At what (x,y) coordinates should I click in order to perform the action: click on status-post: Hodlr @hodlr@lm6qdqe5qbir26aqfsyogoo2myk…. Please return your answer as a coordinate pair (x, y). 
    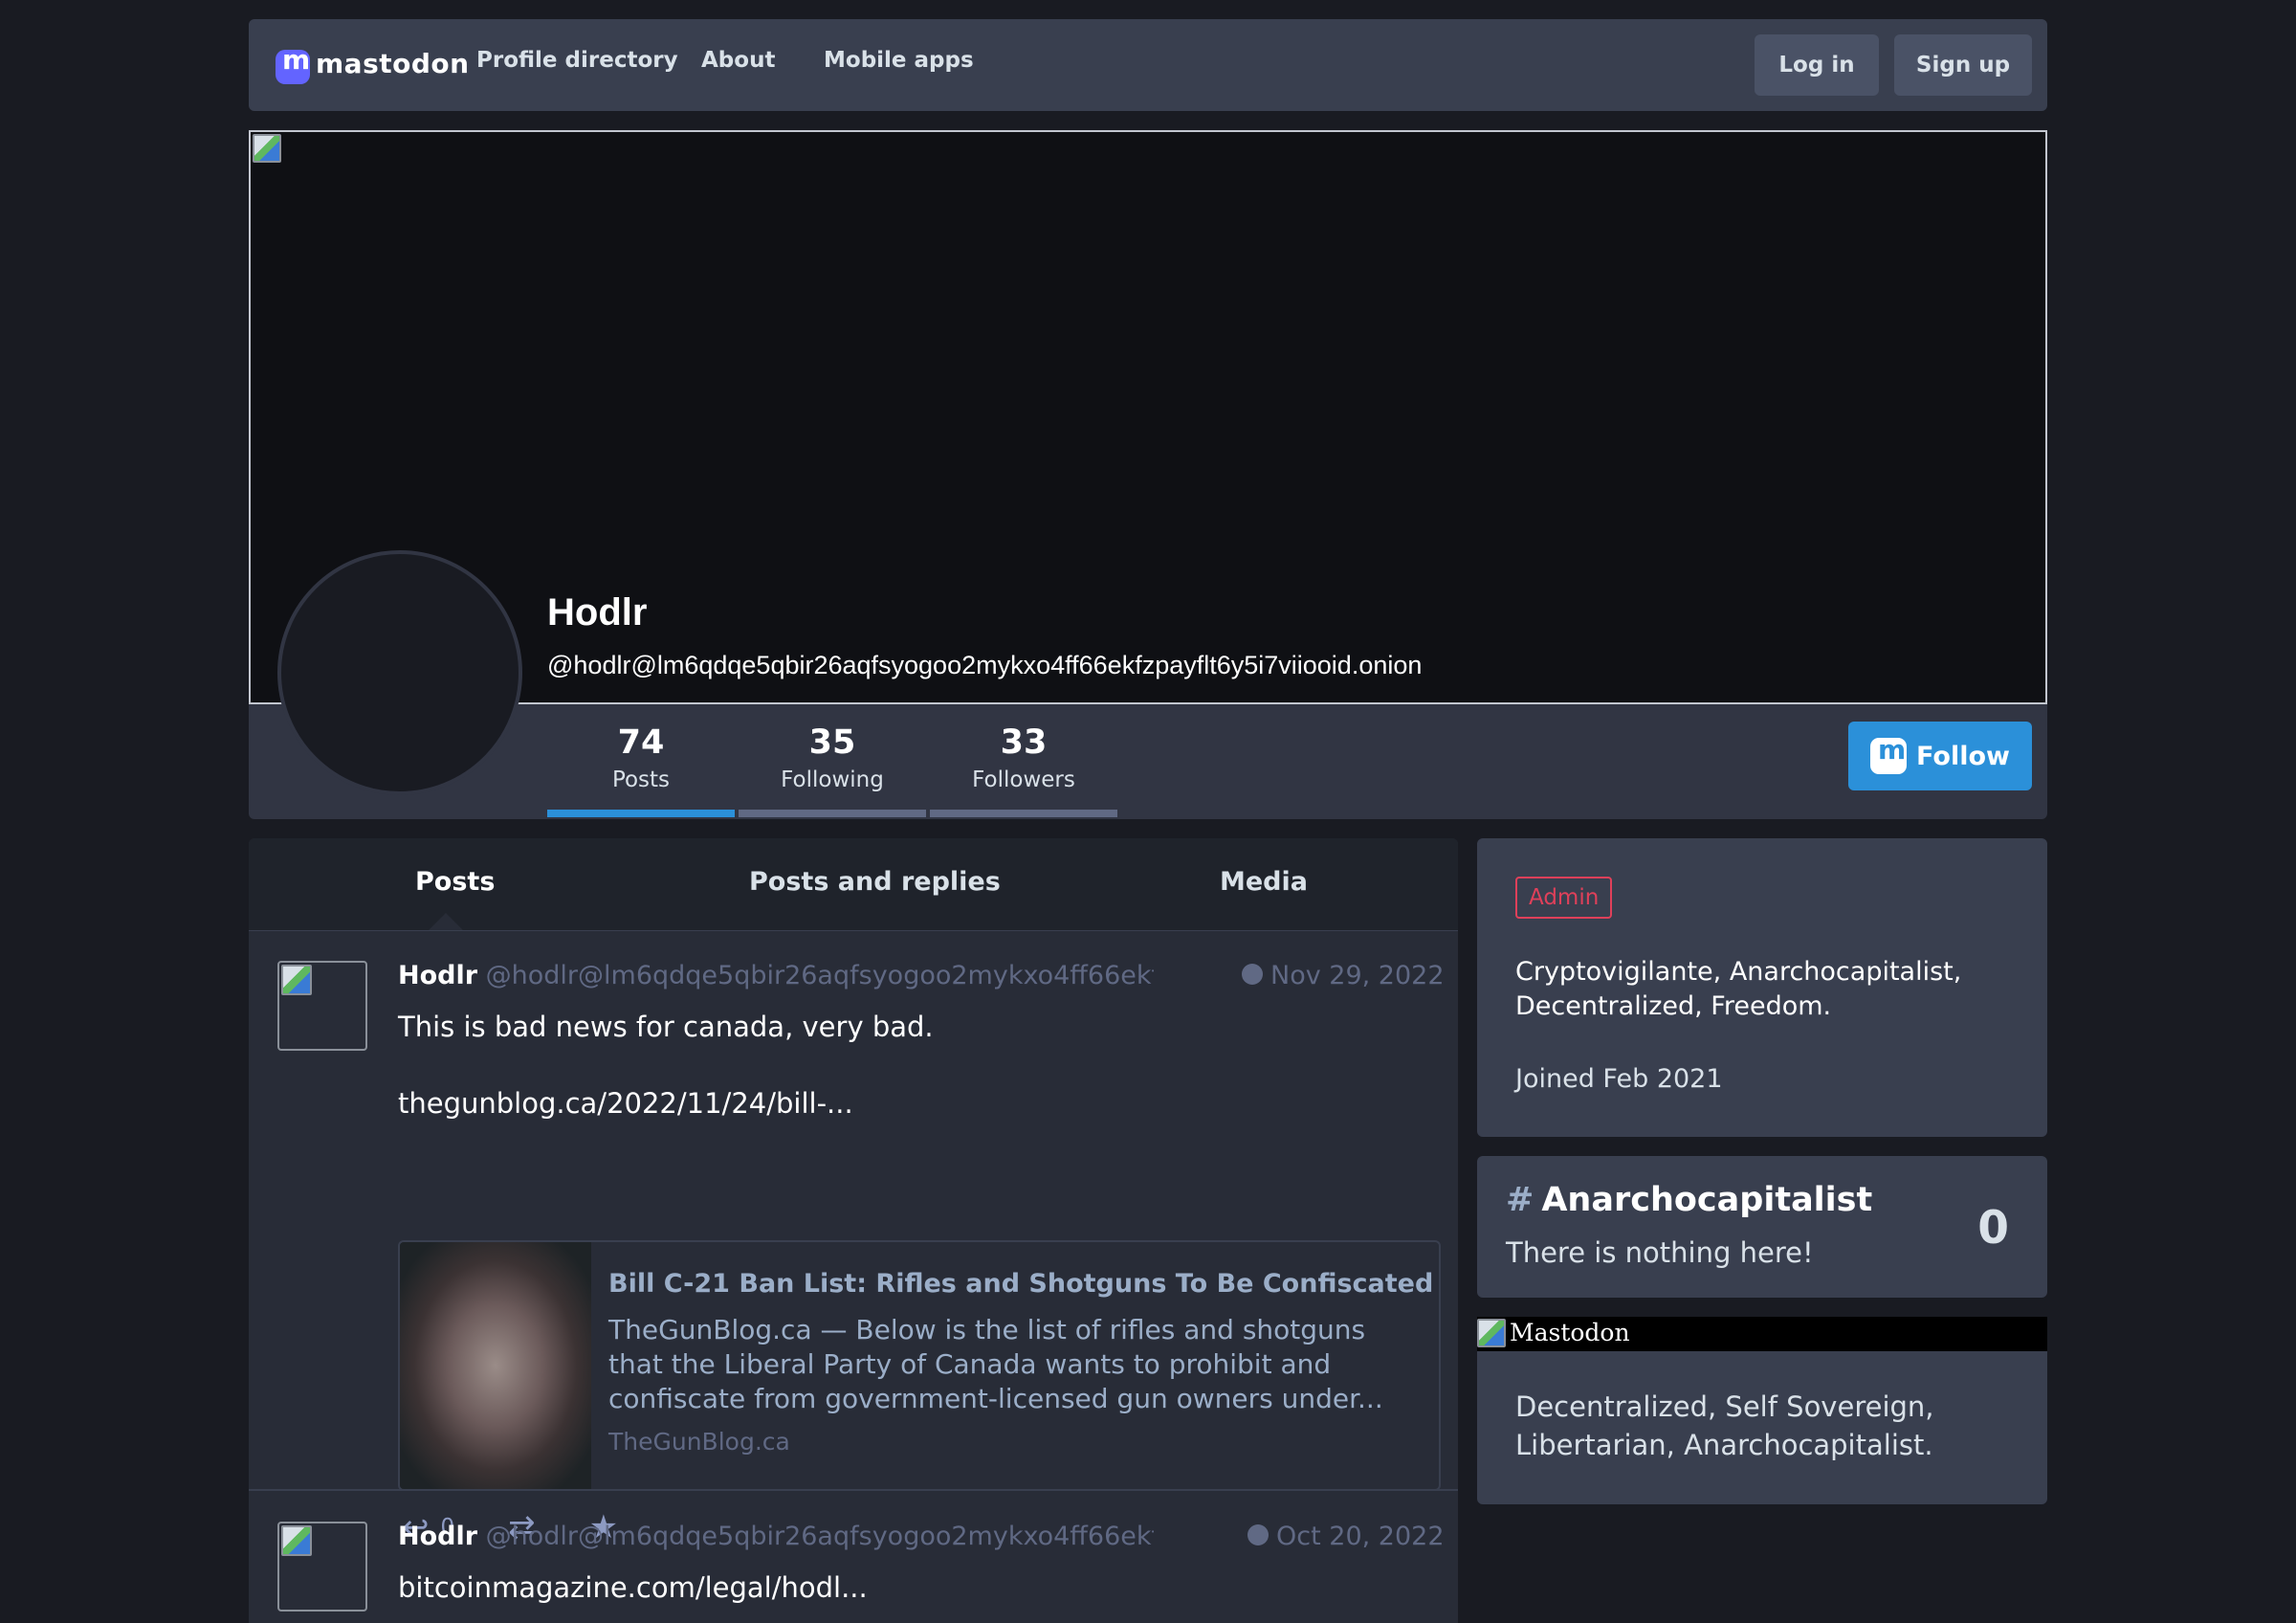
    Looking at the image, I should click on (853, 1557).